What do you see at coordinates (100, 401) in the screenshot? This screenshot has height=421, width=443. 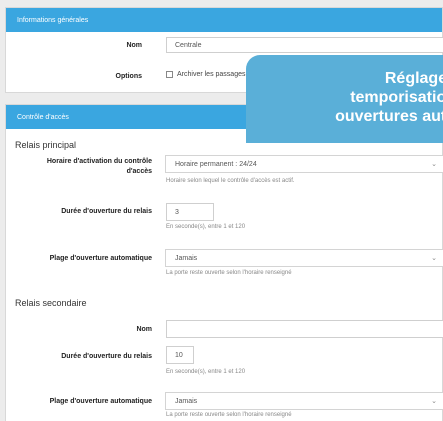 I see `secondary-auto-open-label: Plage d'ouverture automatique` at bounding box center [100, 401].